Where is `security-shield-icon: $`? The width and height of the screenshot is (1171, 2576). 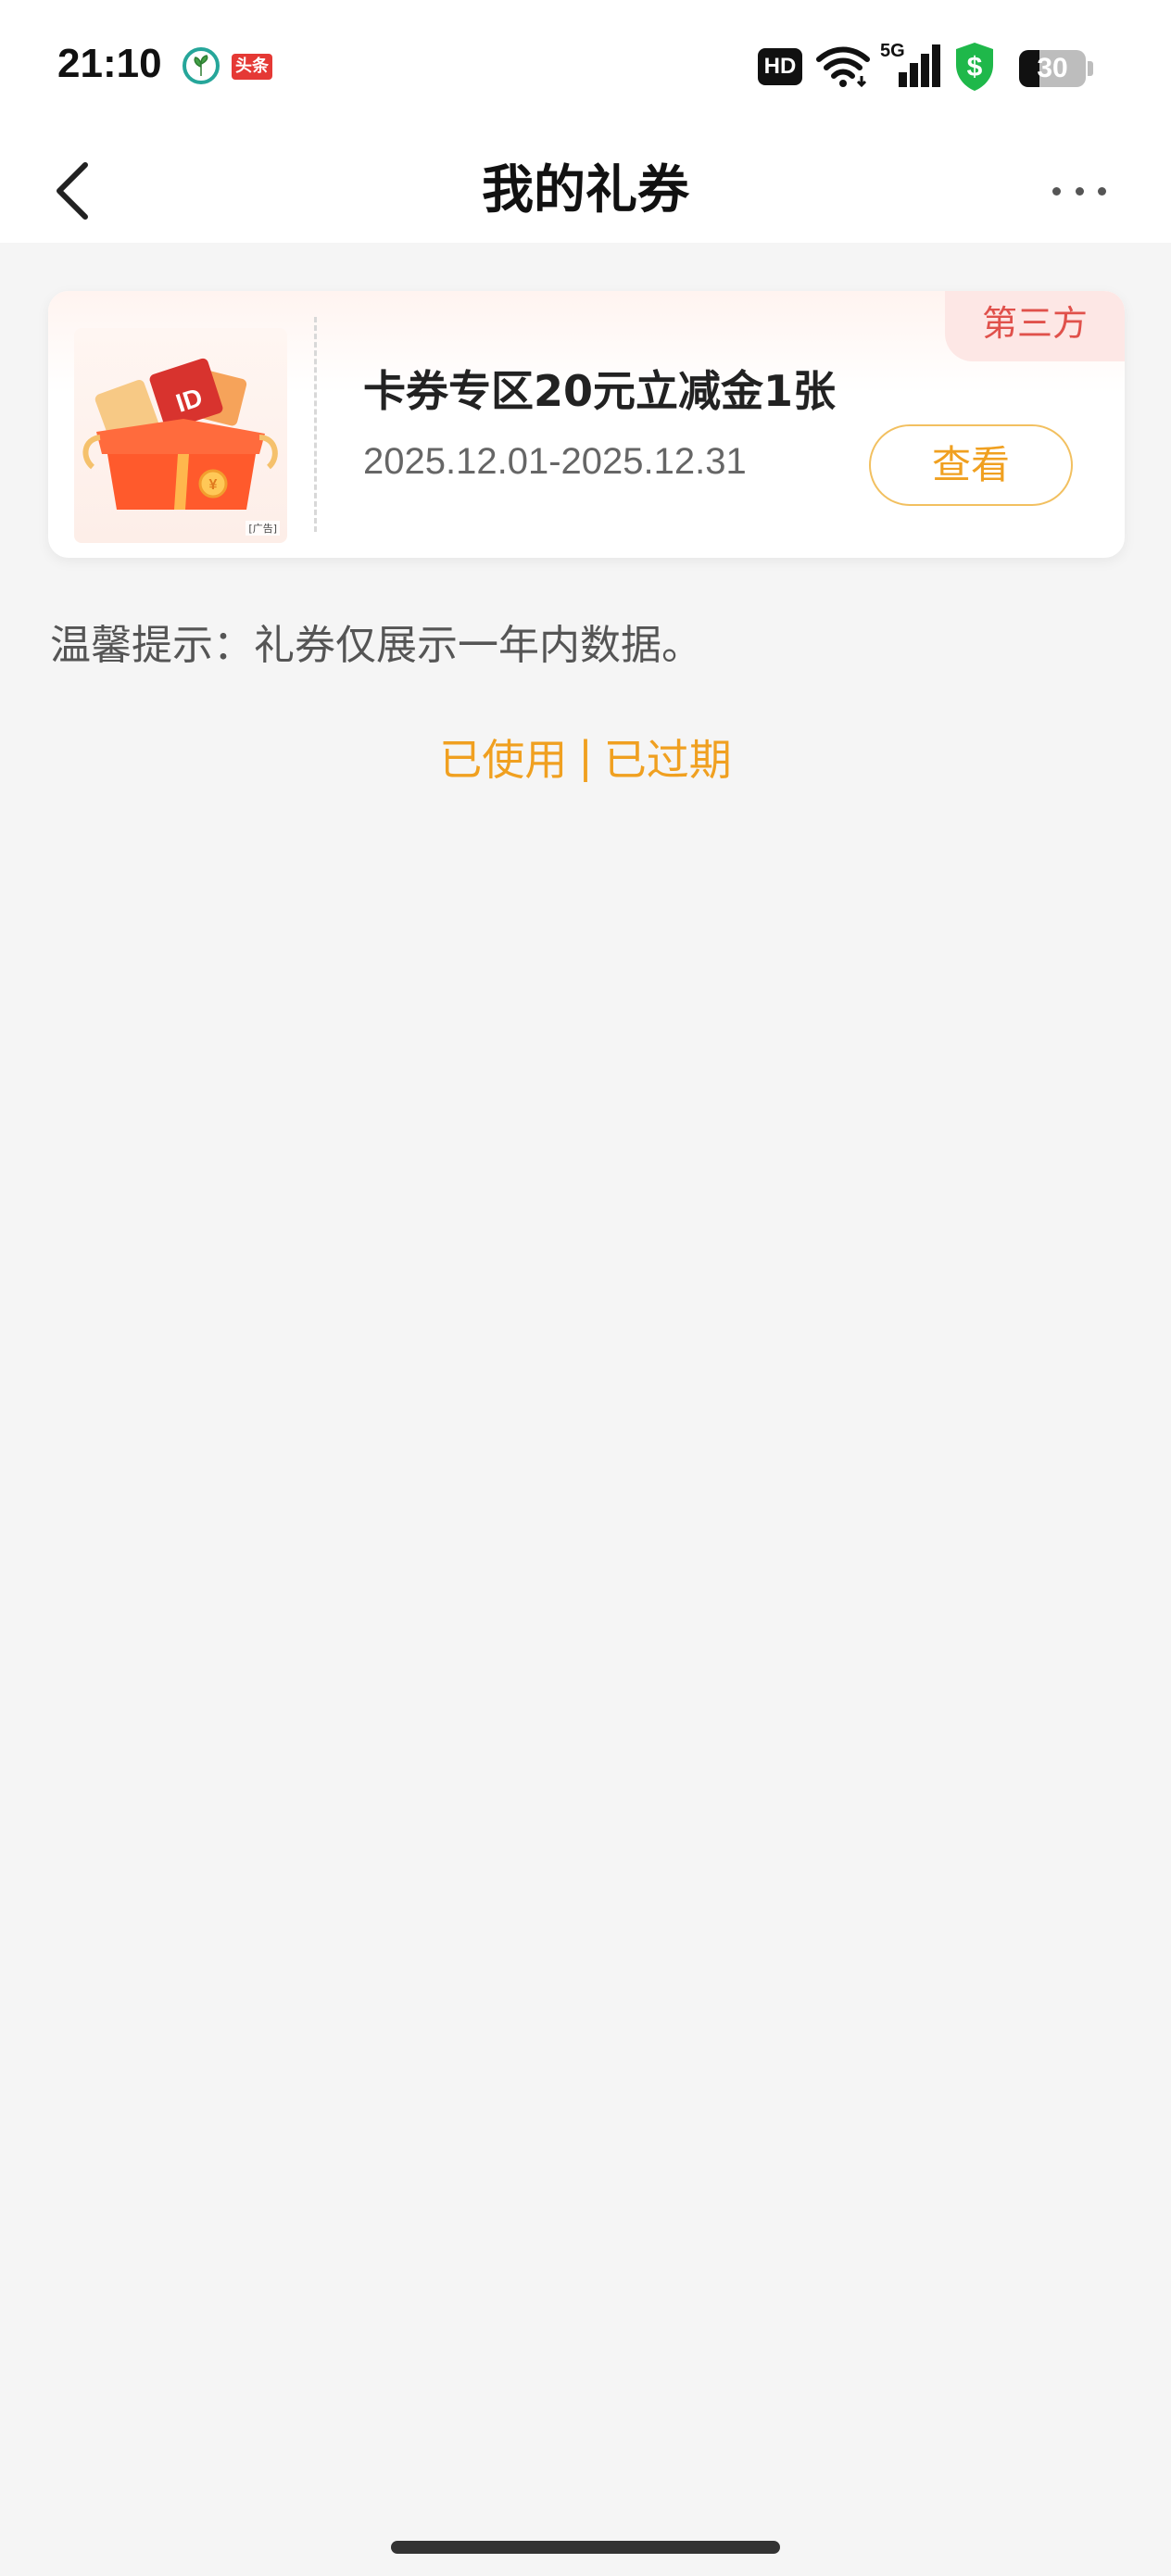
security-shield-icon: $ is located at coordinates (975, 67).